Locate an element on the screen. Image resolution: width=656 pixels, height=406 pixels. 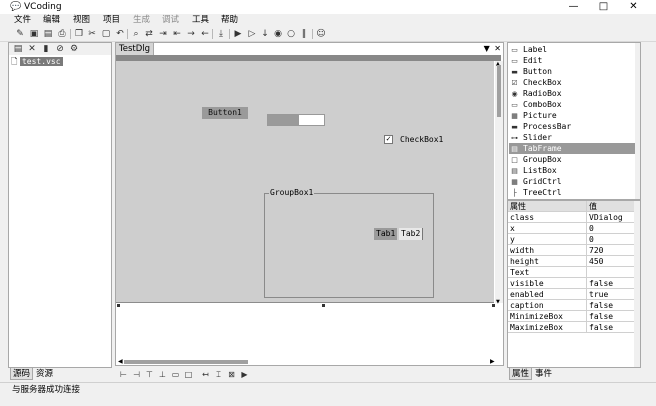
widget-button1: Button1 is located at coordinates (225, 113).